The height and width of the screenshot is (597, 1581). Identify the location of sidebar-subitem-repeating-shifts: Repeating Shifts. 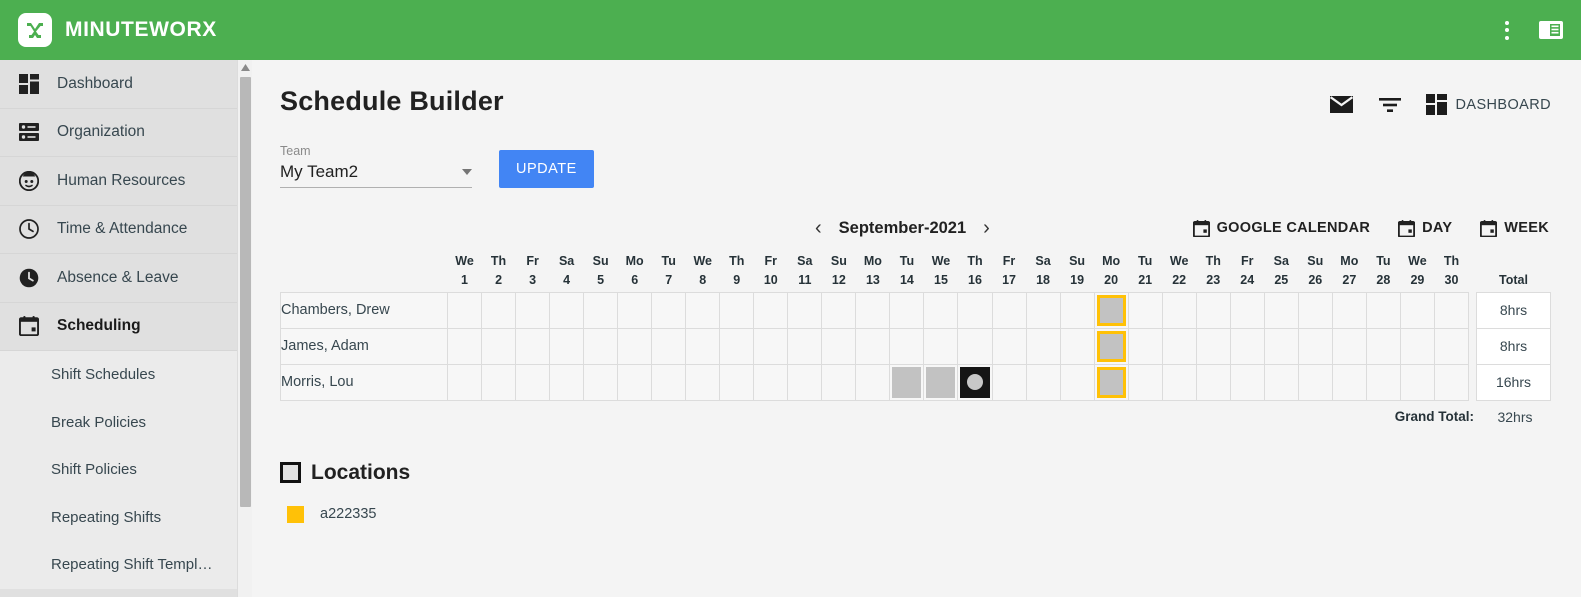
(126, 518).